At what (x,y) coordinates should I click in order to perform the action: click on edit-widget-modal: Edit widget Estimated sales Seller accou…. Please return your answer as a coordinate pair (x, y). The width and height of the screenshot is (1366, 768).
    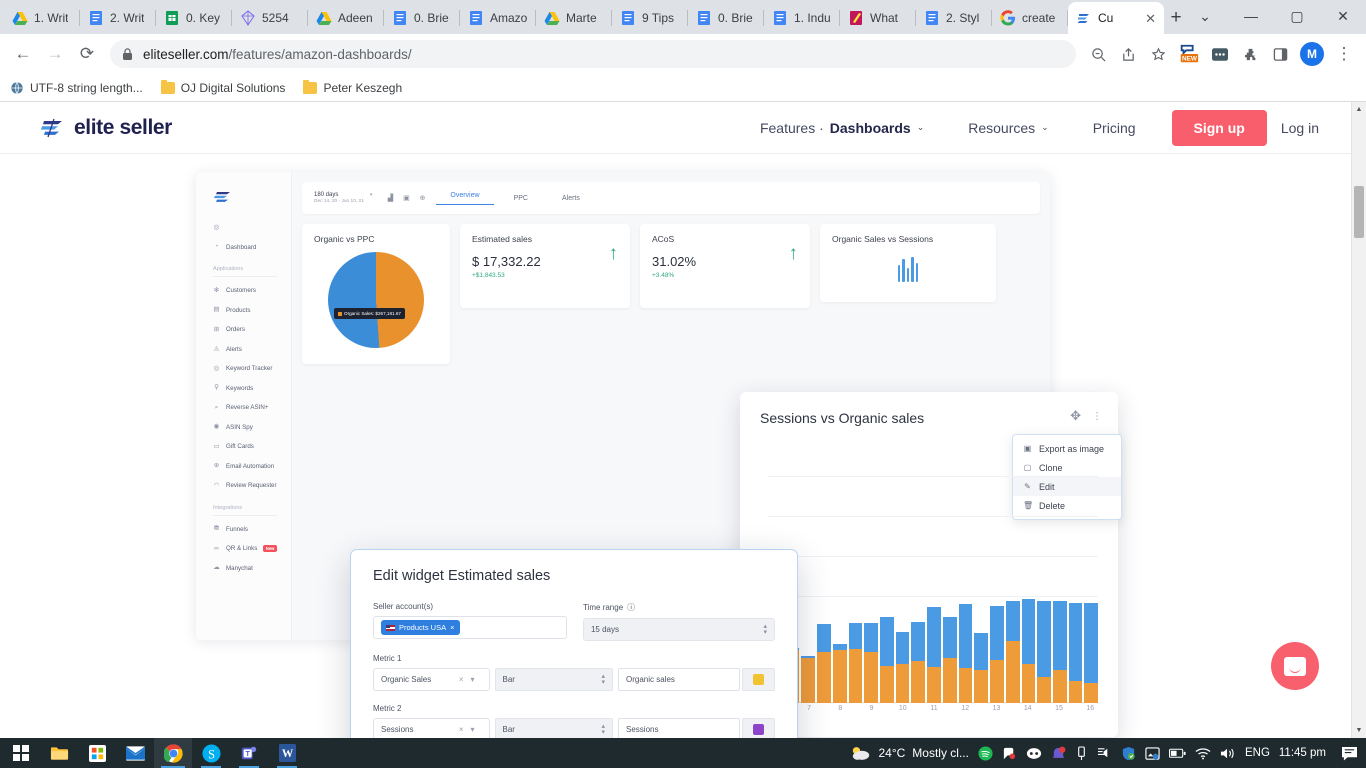
    Looking at the image, I should click on (574, 643).